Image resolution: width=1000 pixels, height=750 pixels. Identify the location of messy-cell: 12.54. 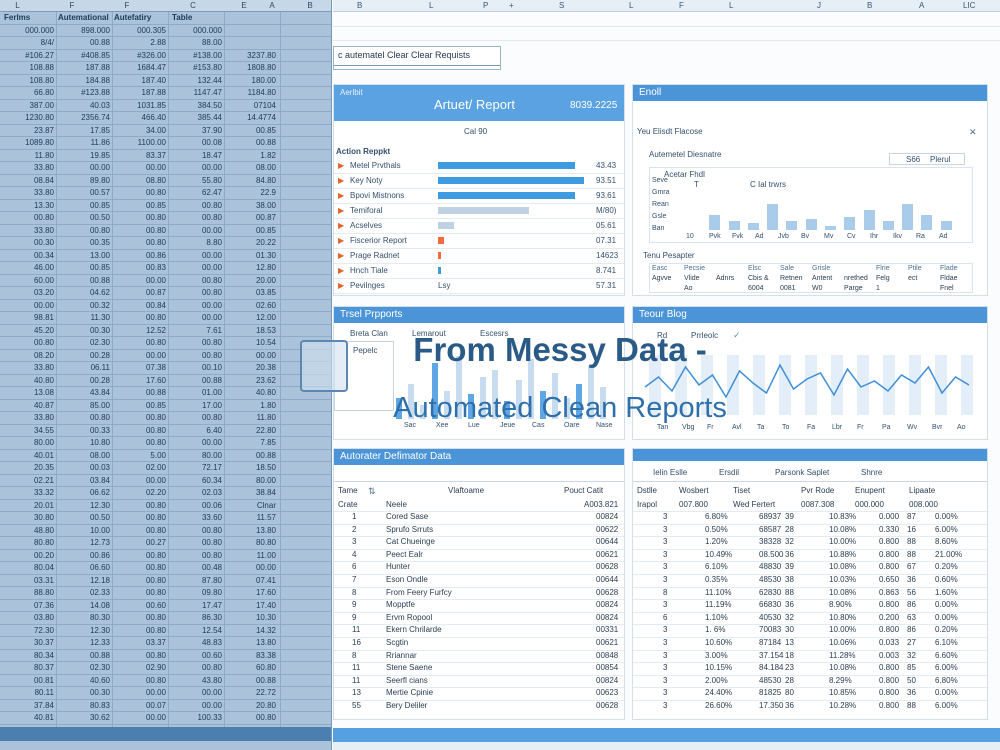
(196, 631).